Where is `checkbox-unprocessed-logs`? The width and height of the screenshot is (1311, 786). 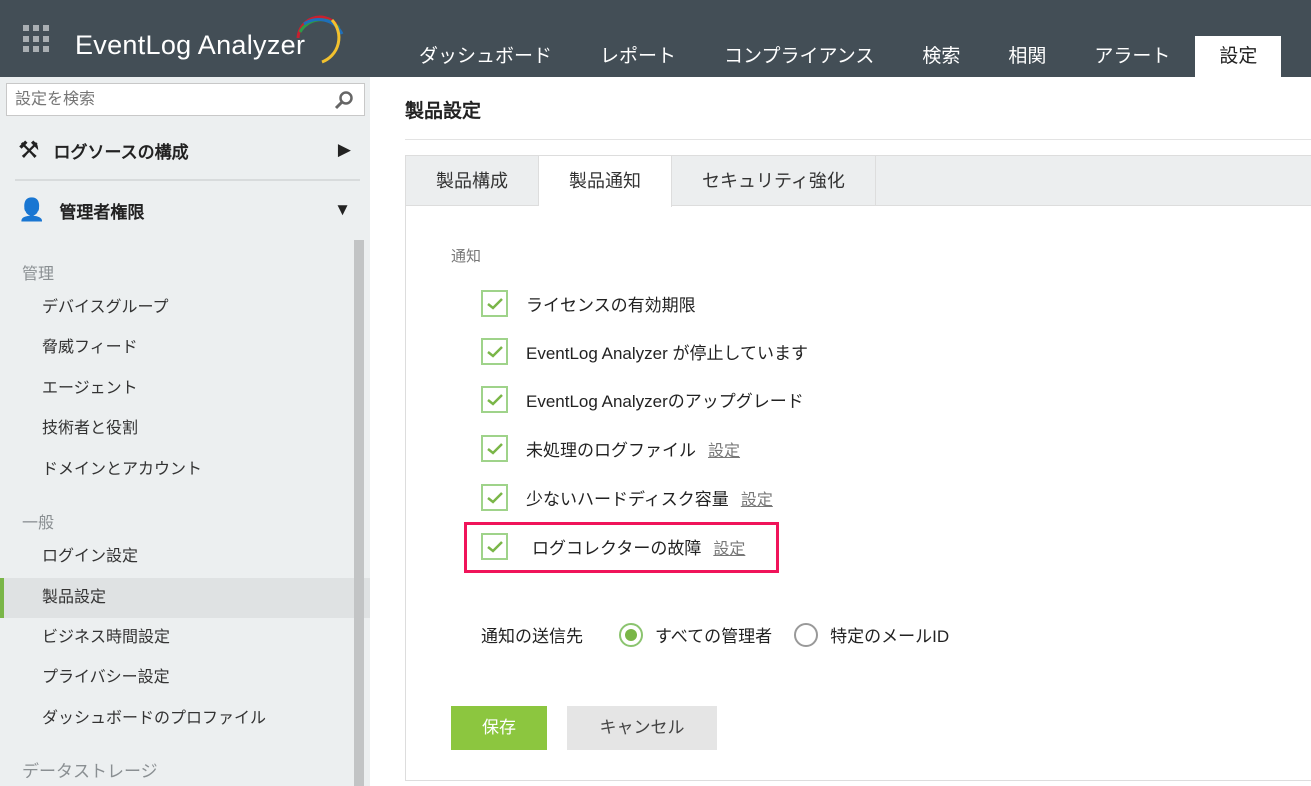 checkbox-unprocessed-logs is located at coordinates (494, 448).